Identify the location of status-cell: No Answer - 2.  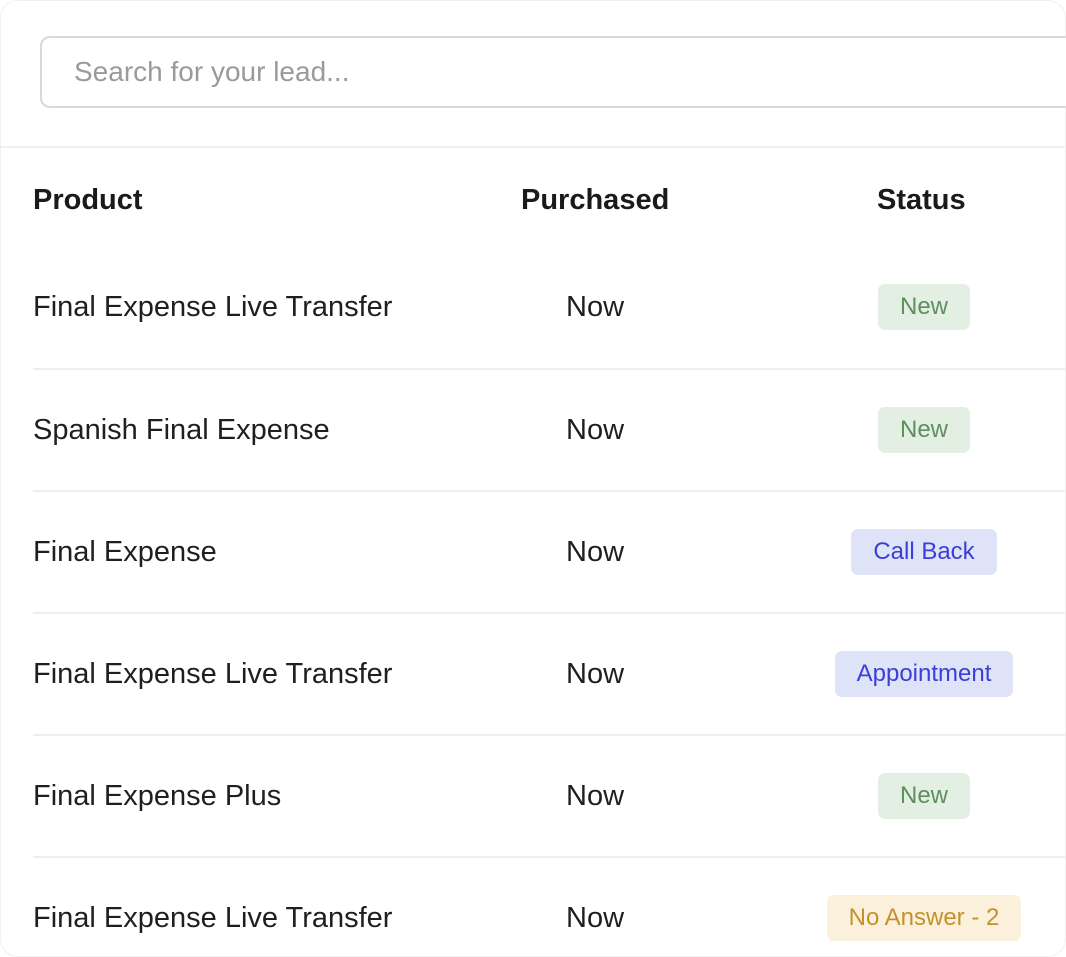
(924, 907).